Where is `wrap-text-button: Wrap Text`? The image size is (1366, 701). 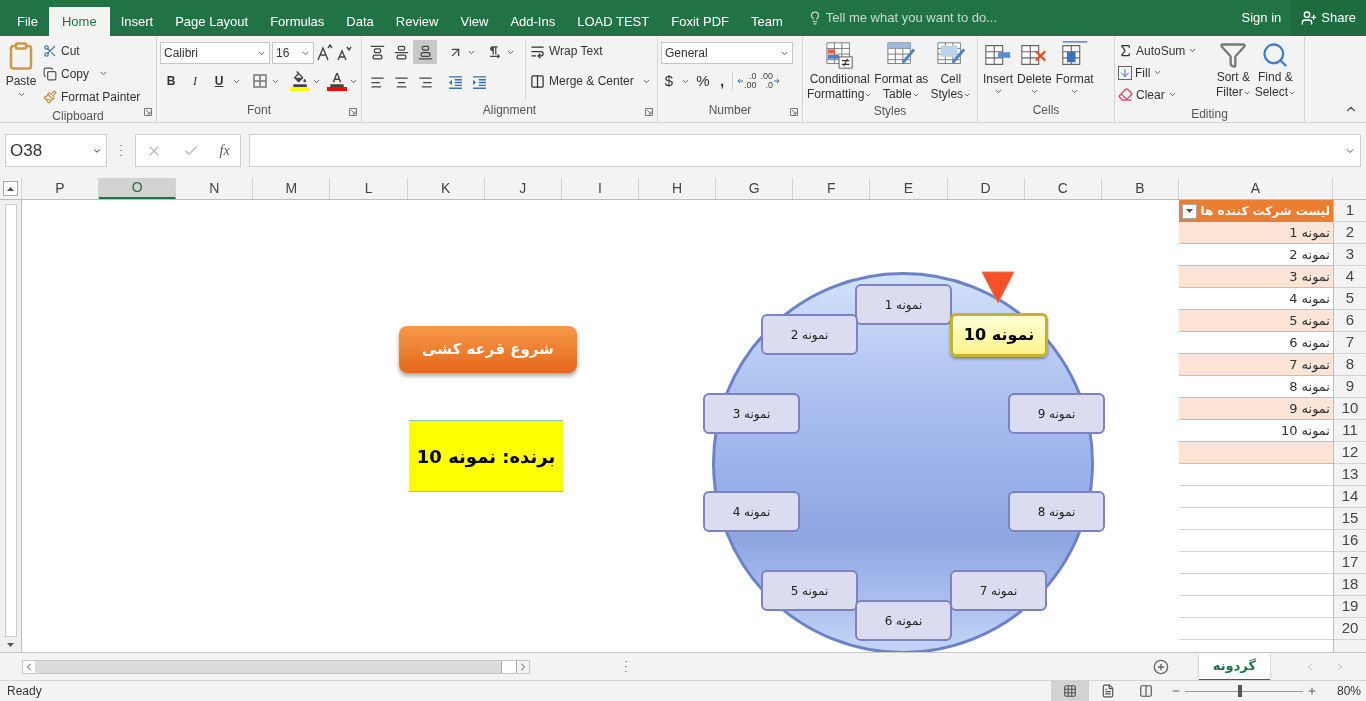
wrap-text-button: Wrap Text is located at coordinates (590, 51).